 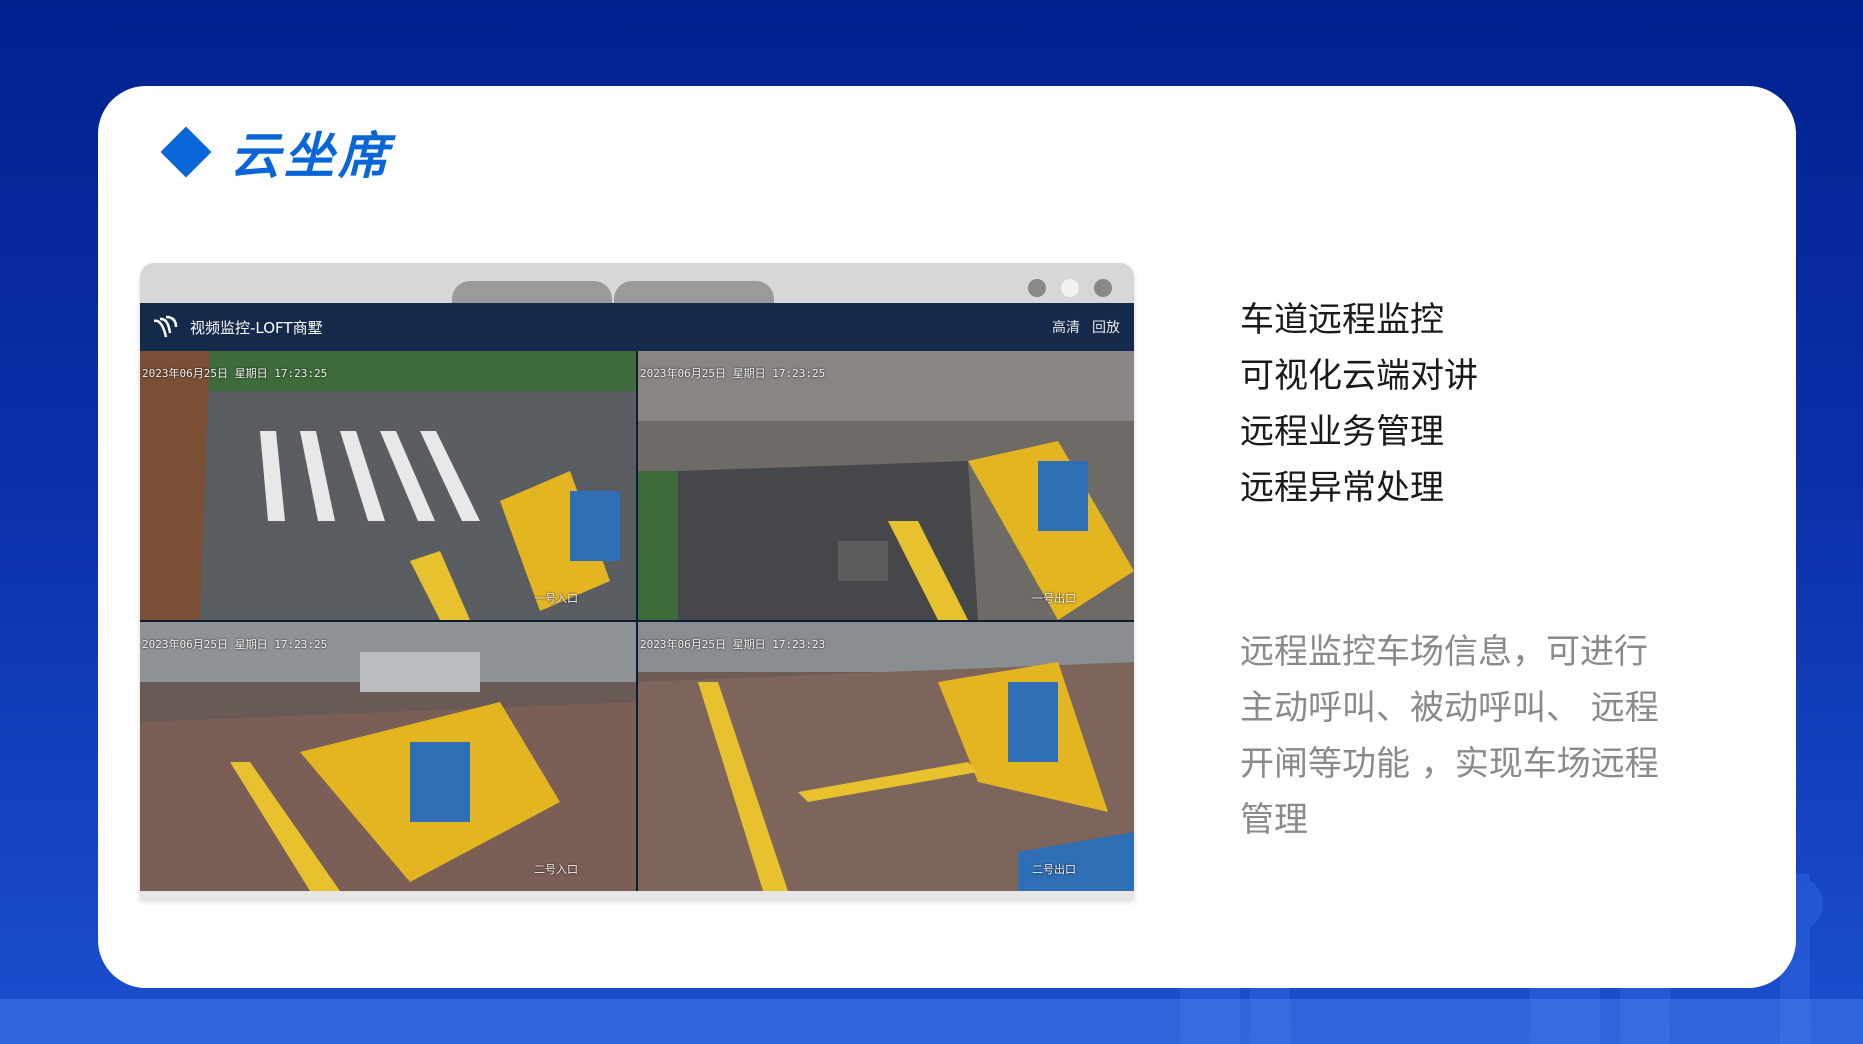 What do you see at coordinates (637, 327) in the screenshot?
I see `app-header: 视频监控-LOFT商墅 高清 回放` at bounding box center [637, 327].